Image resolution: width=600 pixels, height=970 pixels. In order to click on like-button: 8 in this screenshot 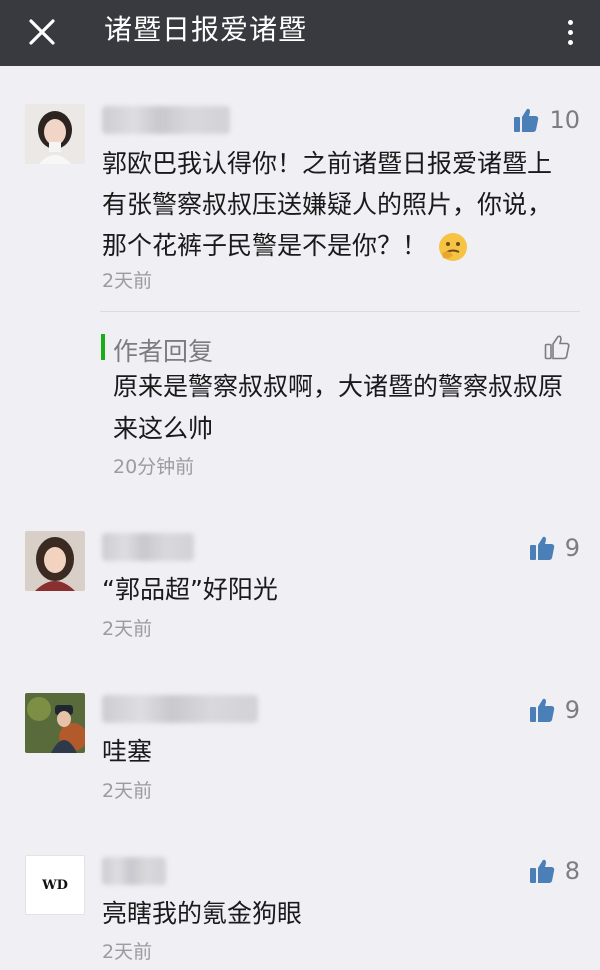, I will do `click(554, 871)`.